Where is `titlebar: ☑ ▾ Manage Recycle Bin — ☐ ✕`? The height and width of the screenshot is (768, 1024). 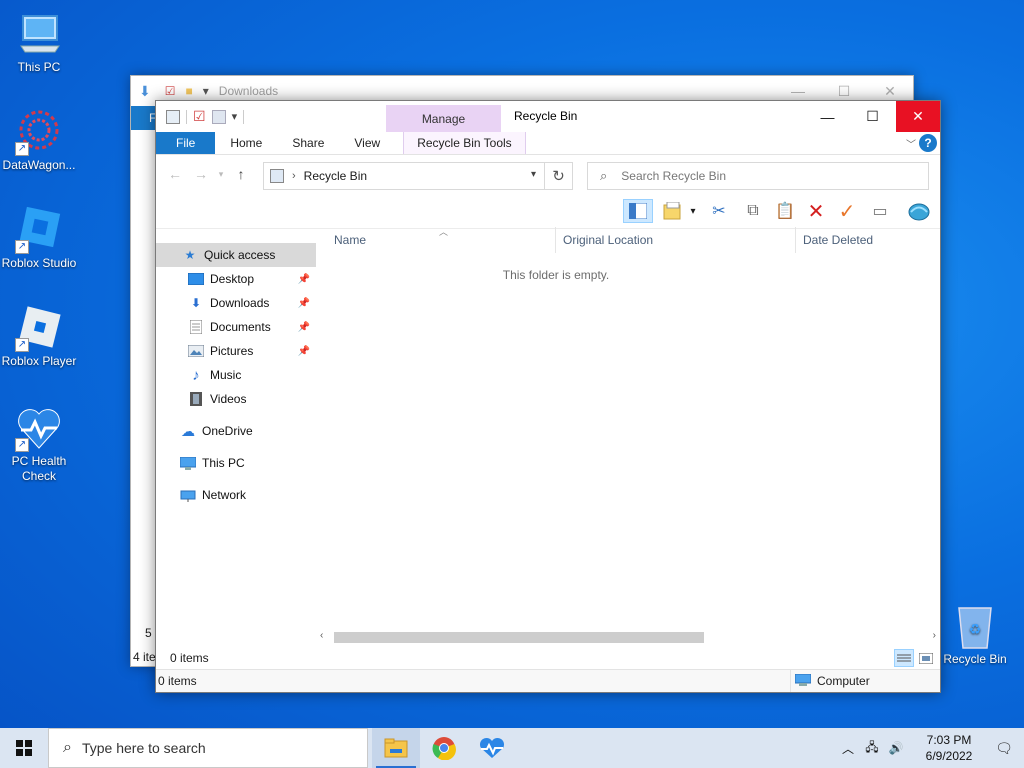
titlebar: ☑ ▾ Manage Recycle Bin — ☐ ✕ is located at coordinates (548, 116).